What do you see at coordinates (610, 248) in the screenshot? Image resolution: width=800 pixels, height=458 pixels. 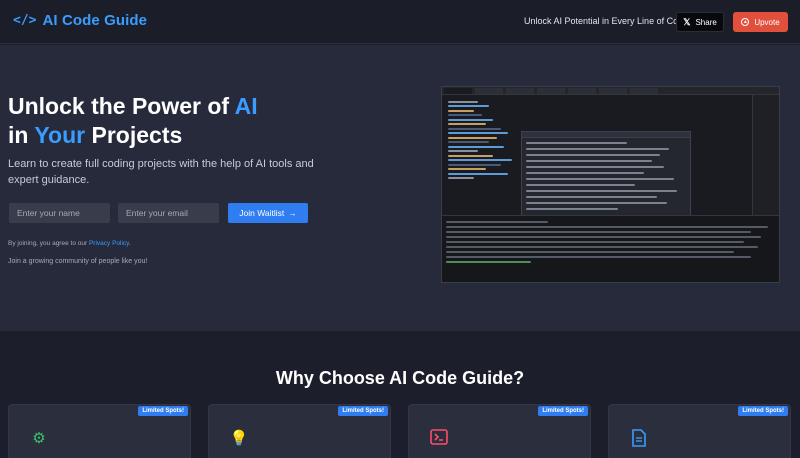 I see `terminal-panel` at bounding box center [610, 248].